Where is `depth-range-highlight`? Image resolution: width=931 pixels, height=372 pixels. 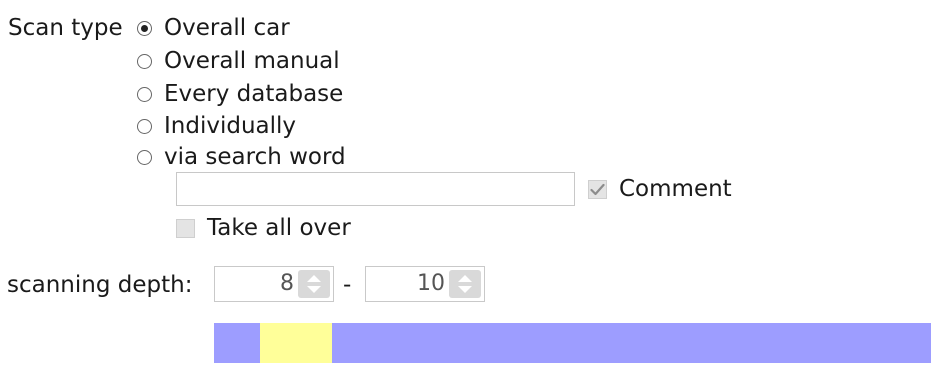
depth-range-highlight is located at coordinates (296, 343).